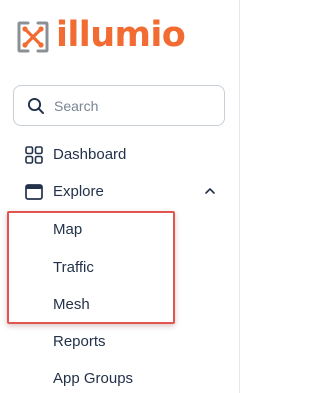  What do you see at coordinates (121, 35) in the screenshot?
I see `brand-name: illumio` at bounding box center [121, 35].